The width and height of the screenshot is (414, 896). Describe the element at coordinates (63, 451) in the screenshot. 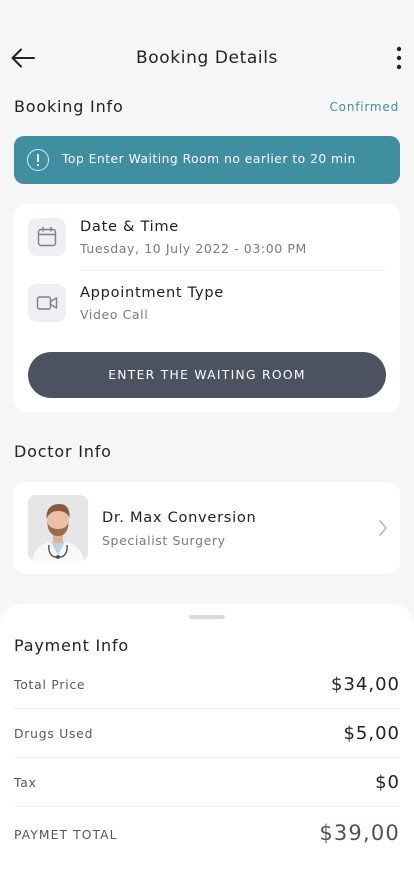

I see `doctor-info-title: Doctor Info` at that location.